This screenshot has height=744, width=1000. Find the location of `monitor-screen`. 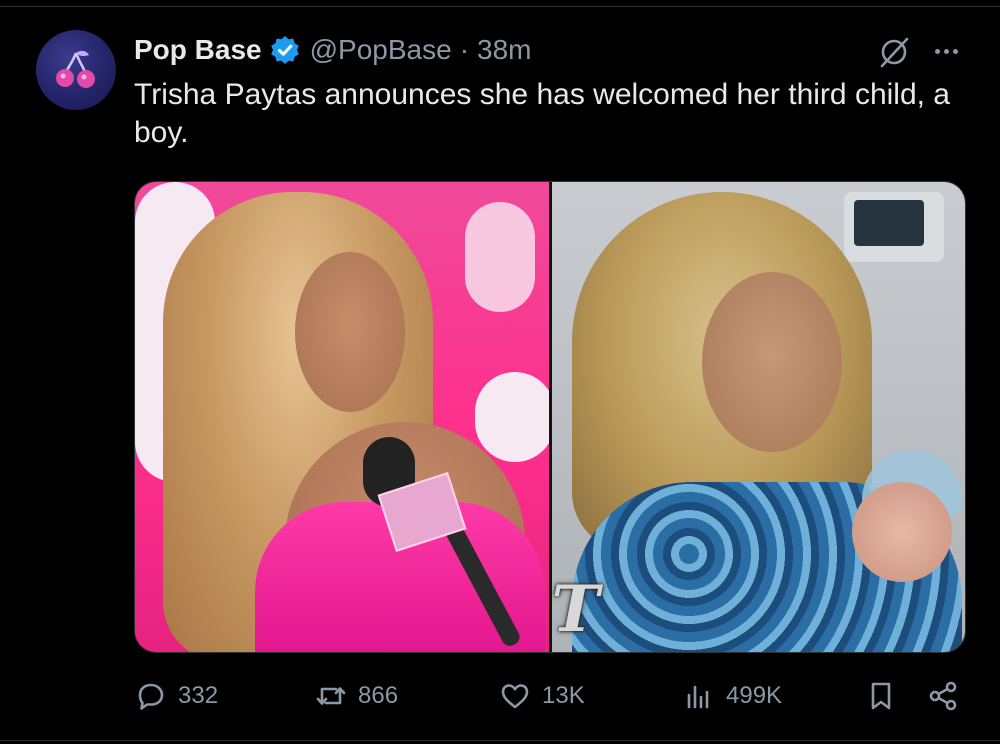

monitor-screen is located at coordinates (888, 223).